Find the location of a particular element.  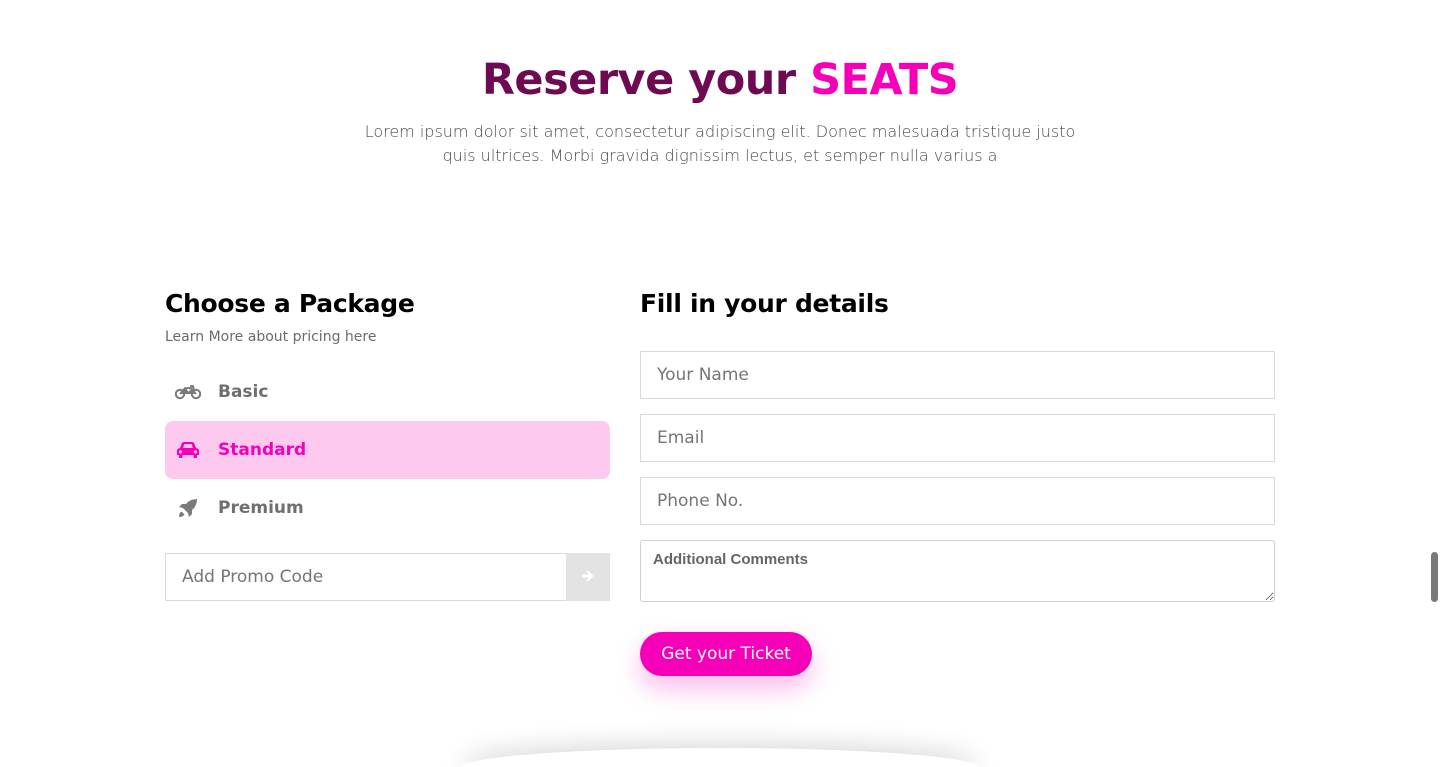

package-list: Basic Standard Premium is located at coordinates (387, 450).